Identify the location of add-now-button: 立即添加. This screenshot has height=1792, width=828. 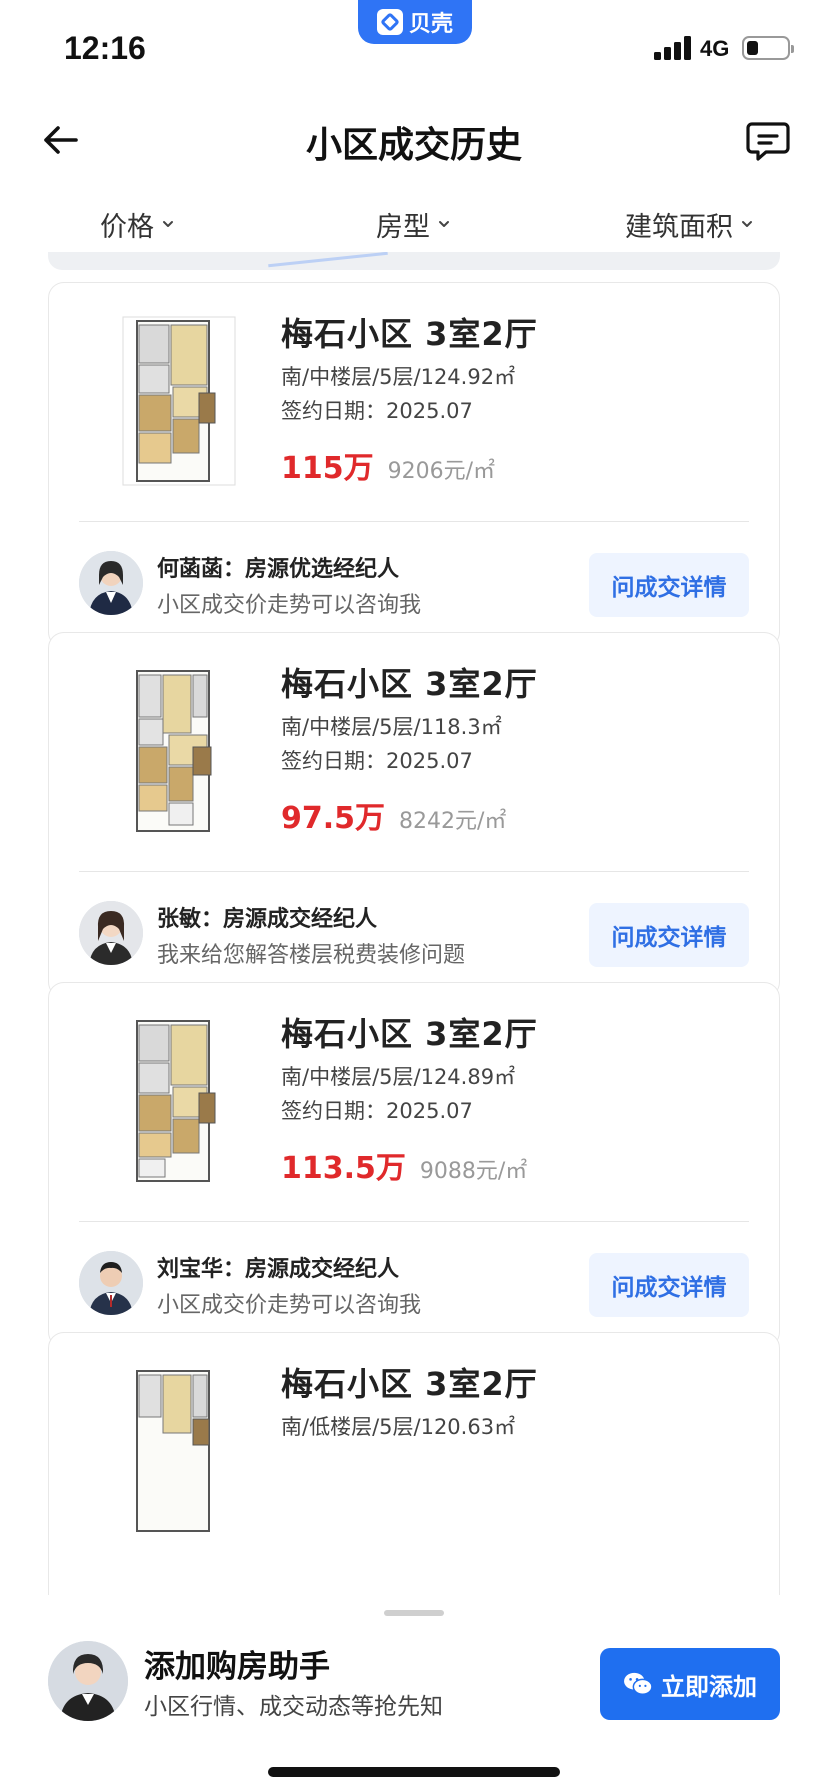
(690, 1684).